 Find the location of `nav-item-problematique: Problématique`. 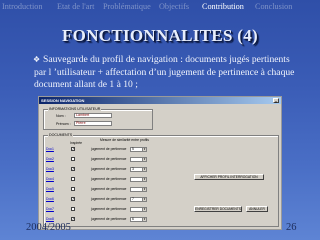

nav-item-problematique: Problématique is located at coordinates (127, 6).